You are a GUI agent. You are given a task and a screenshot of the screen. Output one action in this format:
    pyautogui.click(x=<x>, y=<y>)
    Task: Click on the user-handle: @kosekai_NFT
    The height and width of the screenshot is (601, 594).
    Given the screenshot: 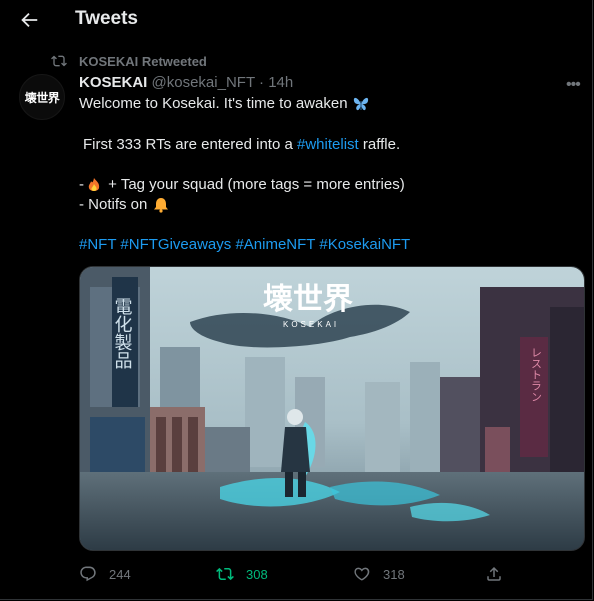 What is the action you would take?
    pyautogui.click(x=203, y=82)
    